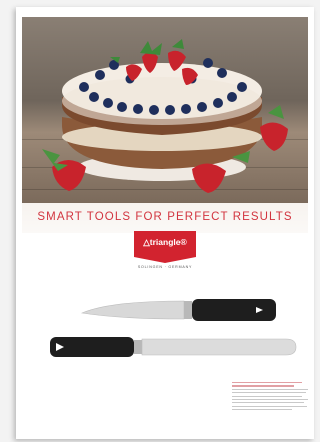 Image resolution: width=320 pixels, height=442 pixels. What do you see at coordinates (165, 267) in the screenshot?
I see `location-text: SOLINGEN · GERMANY` at bounding box center [165, 267].